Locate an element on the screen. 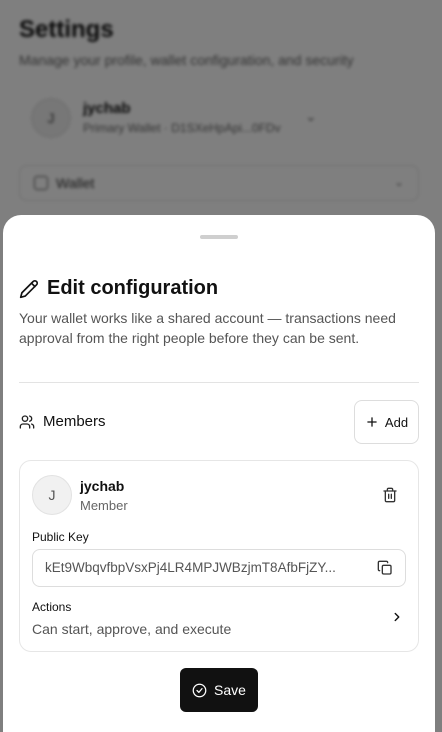 This screenshot has height=732, width=442. sheet-title: Edit configuration is located at coordinates (133, 288).